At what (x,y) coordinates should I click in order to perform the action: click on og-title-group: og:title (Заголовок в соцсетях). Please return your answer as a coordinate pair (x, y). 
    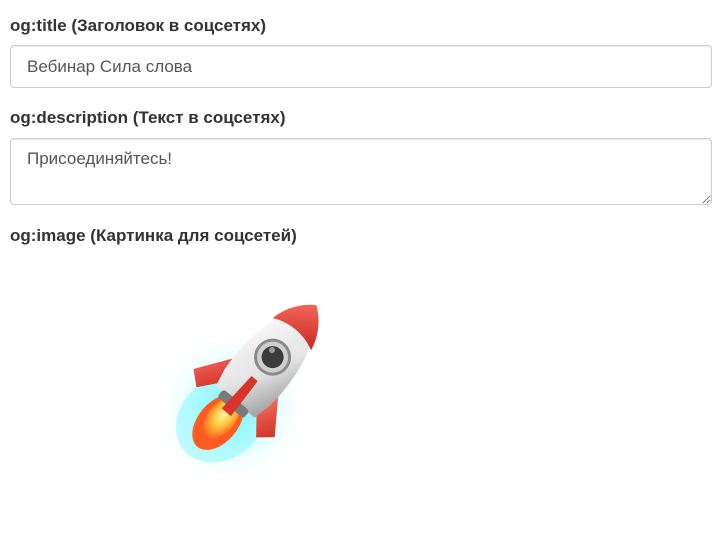
    Looking at the image, I should click on (361, 52).